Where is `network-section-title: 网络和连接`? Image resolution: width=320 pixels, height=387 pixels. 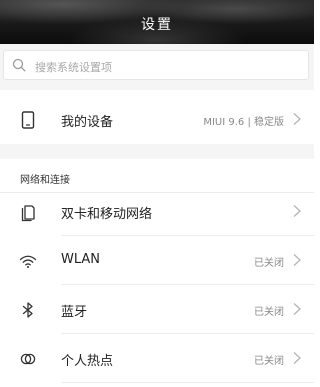
network-section-title: 网络和连接 is located at coordinates (45, 180).